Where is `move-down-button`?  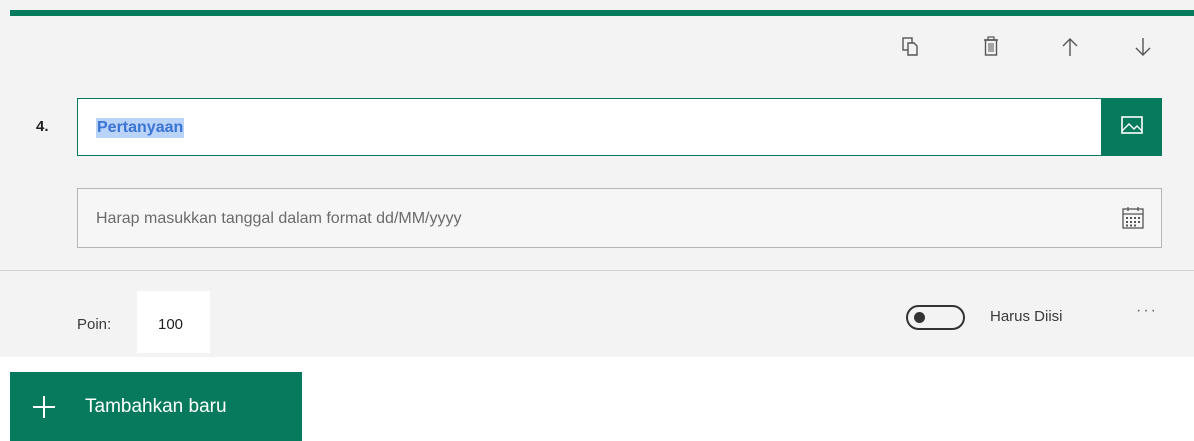
move-down-button is located at coordinates (1143, 47).